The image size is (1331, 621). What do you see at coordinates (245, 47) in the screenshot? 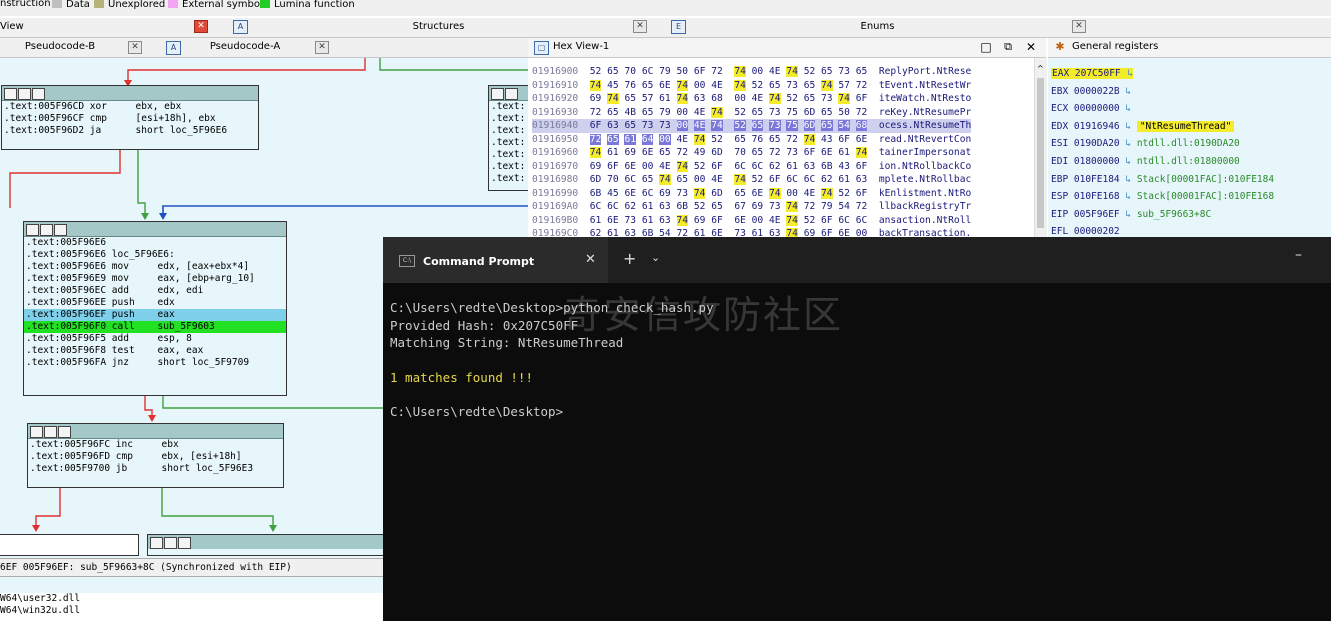
I see `tab-pseudocode-a: Pseudocode-A` at bounding box center [245, 47].